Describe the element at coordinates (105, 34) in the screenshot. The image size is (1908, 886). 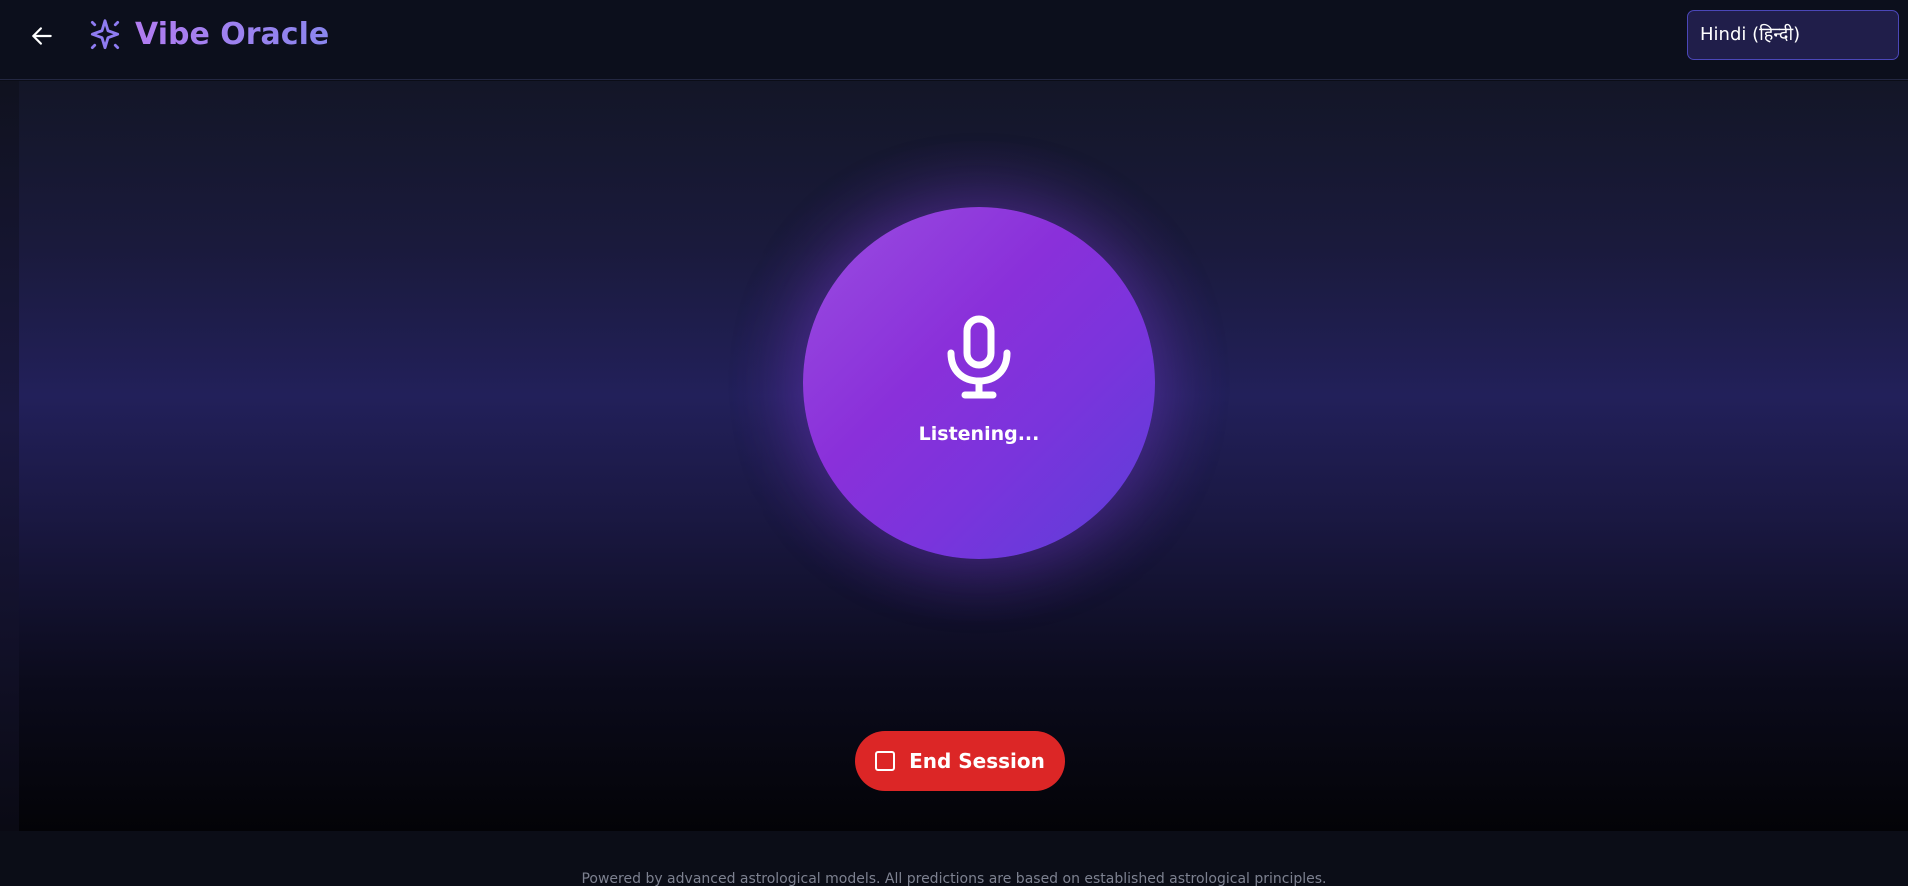
I see `sparkles-icon` at that location.